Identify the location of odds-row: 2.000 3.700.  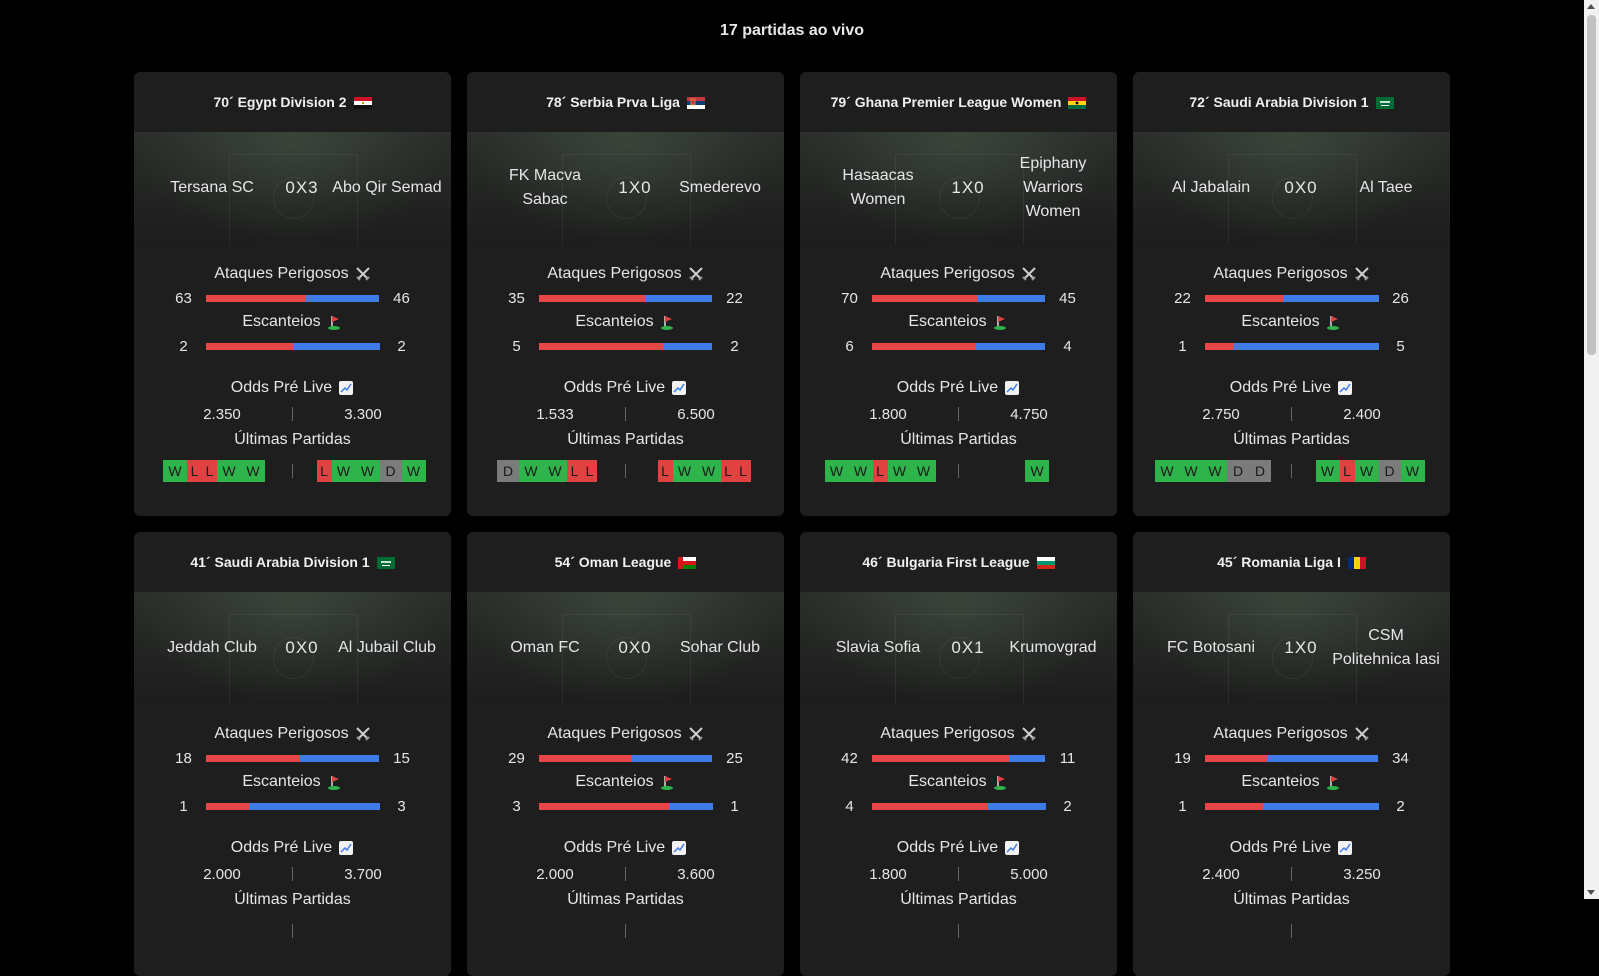
(292, 874).